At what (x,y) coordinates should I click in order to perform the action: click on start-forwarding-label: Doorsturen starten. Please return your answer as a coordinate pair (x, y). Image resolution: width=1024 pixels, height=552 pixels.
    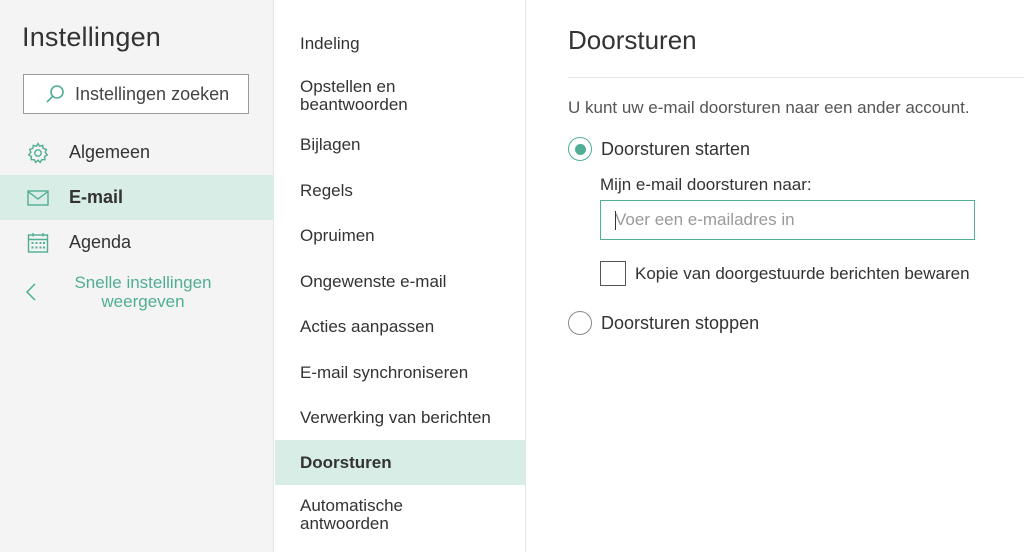
    Looking at the image, I should click on (676, 148).